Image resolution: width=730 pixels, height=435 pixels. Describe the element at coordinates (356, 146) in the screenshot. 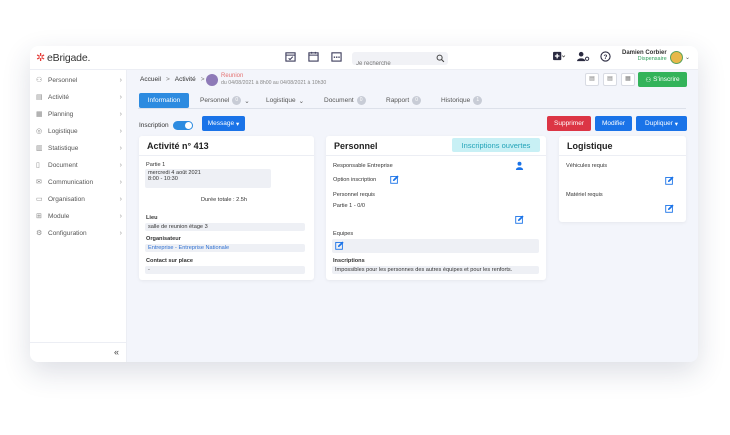

I see `personnel-card-title: Personnel` at that location.